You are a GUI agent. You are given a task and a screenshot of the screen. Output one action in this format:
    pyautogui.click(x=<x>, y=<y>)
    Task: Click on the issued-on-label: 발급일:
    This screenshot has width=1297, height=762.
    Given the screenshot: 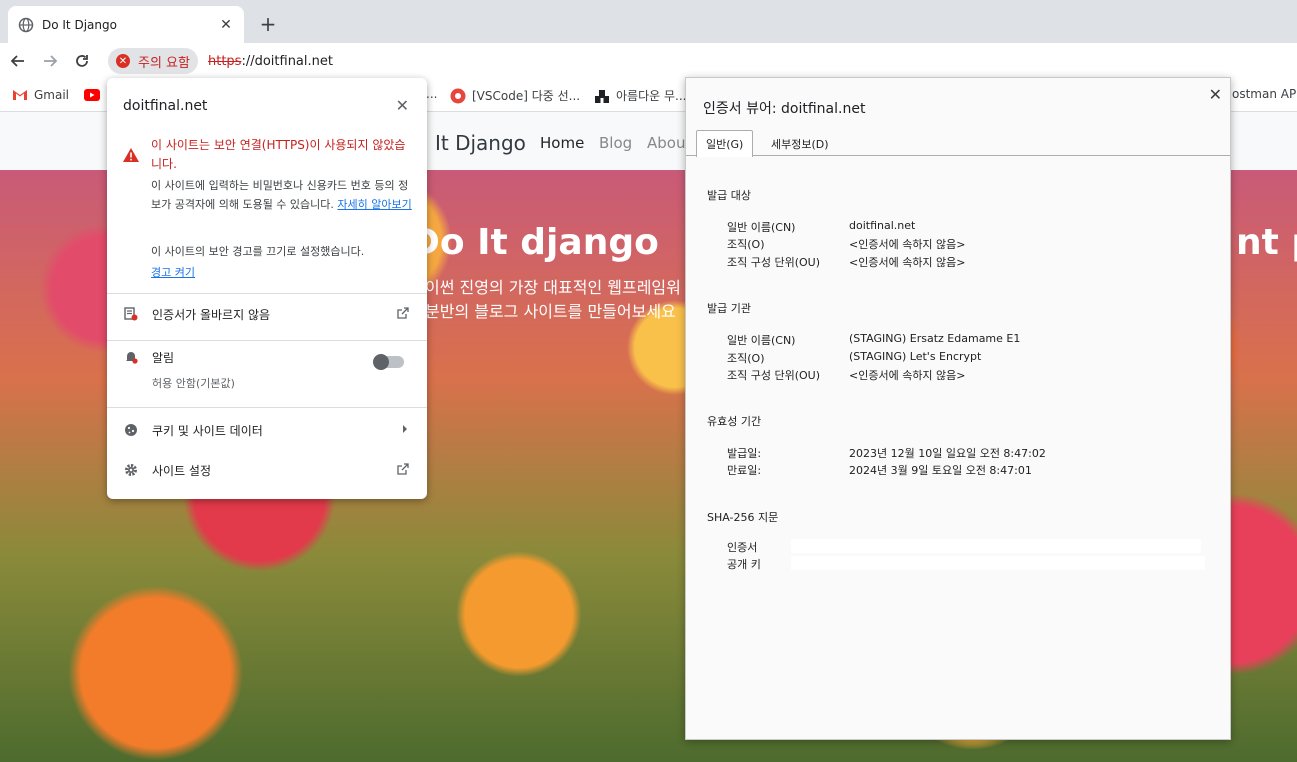 What is the action you would take?
    pyautogui.click(x=744, y=453)
    